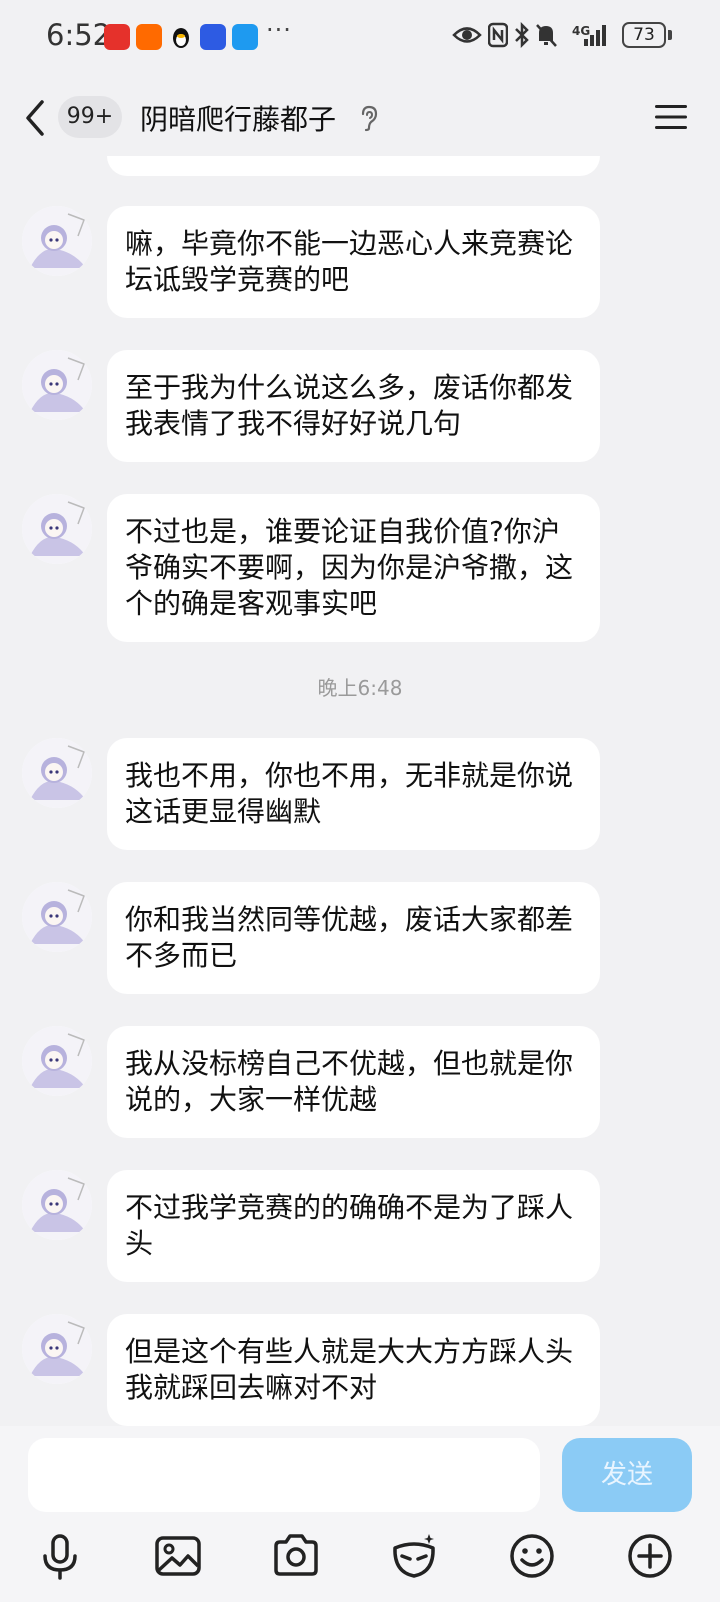  What do you see at coordinates (353, 794) in the screenshot?
I see `message-bubble: 我也不用，你也不用，无非就是你说这话更显得幽默` at bounding box center [353, 794].